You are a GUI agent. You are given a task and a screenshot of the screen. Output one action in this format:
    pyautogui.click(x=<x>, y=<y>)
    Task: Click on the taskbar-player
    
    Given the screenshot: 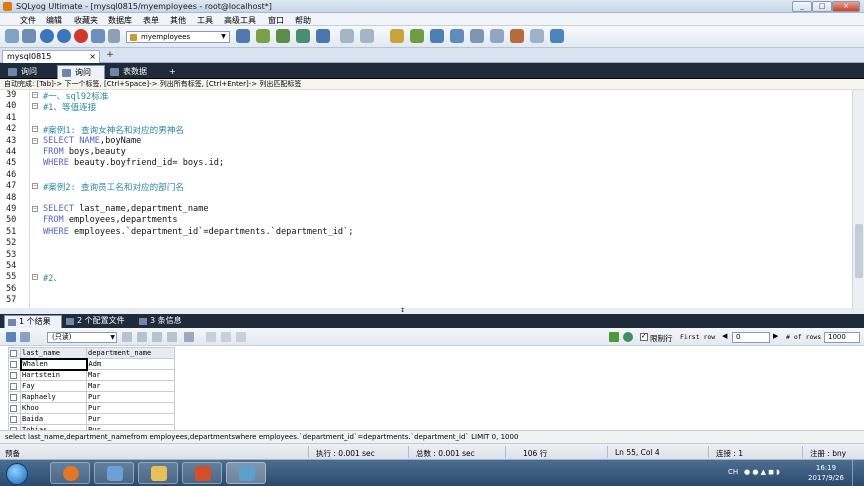 What is the action you would take?
    pyautogui.click(x=114, y=473)
    